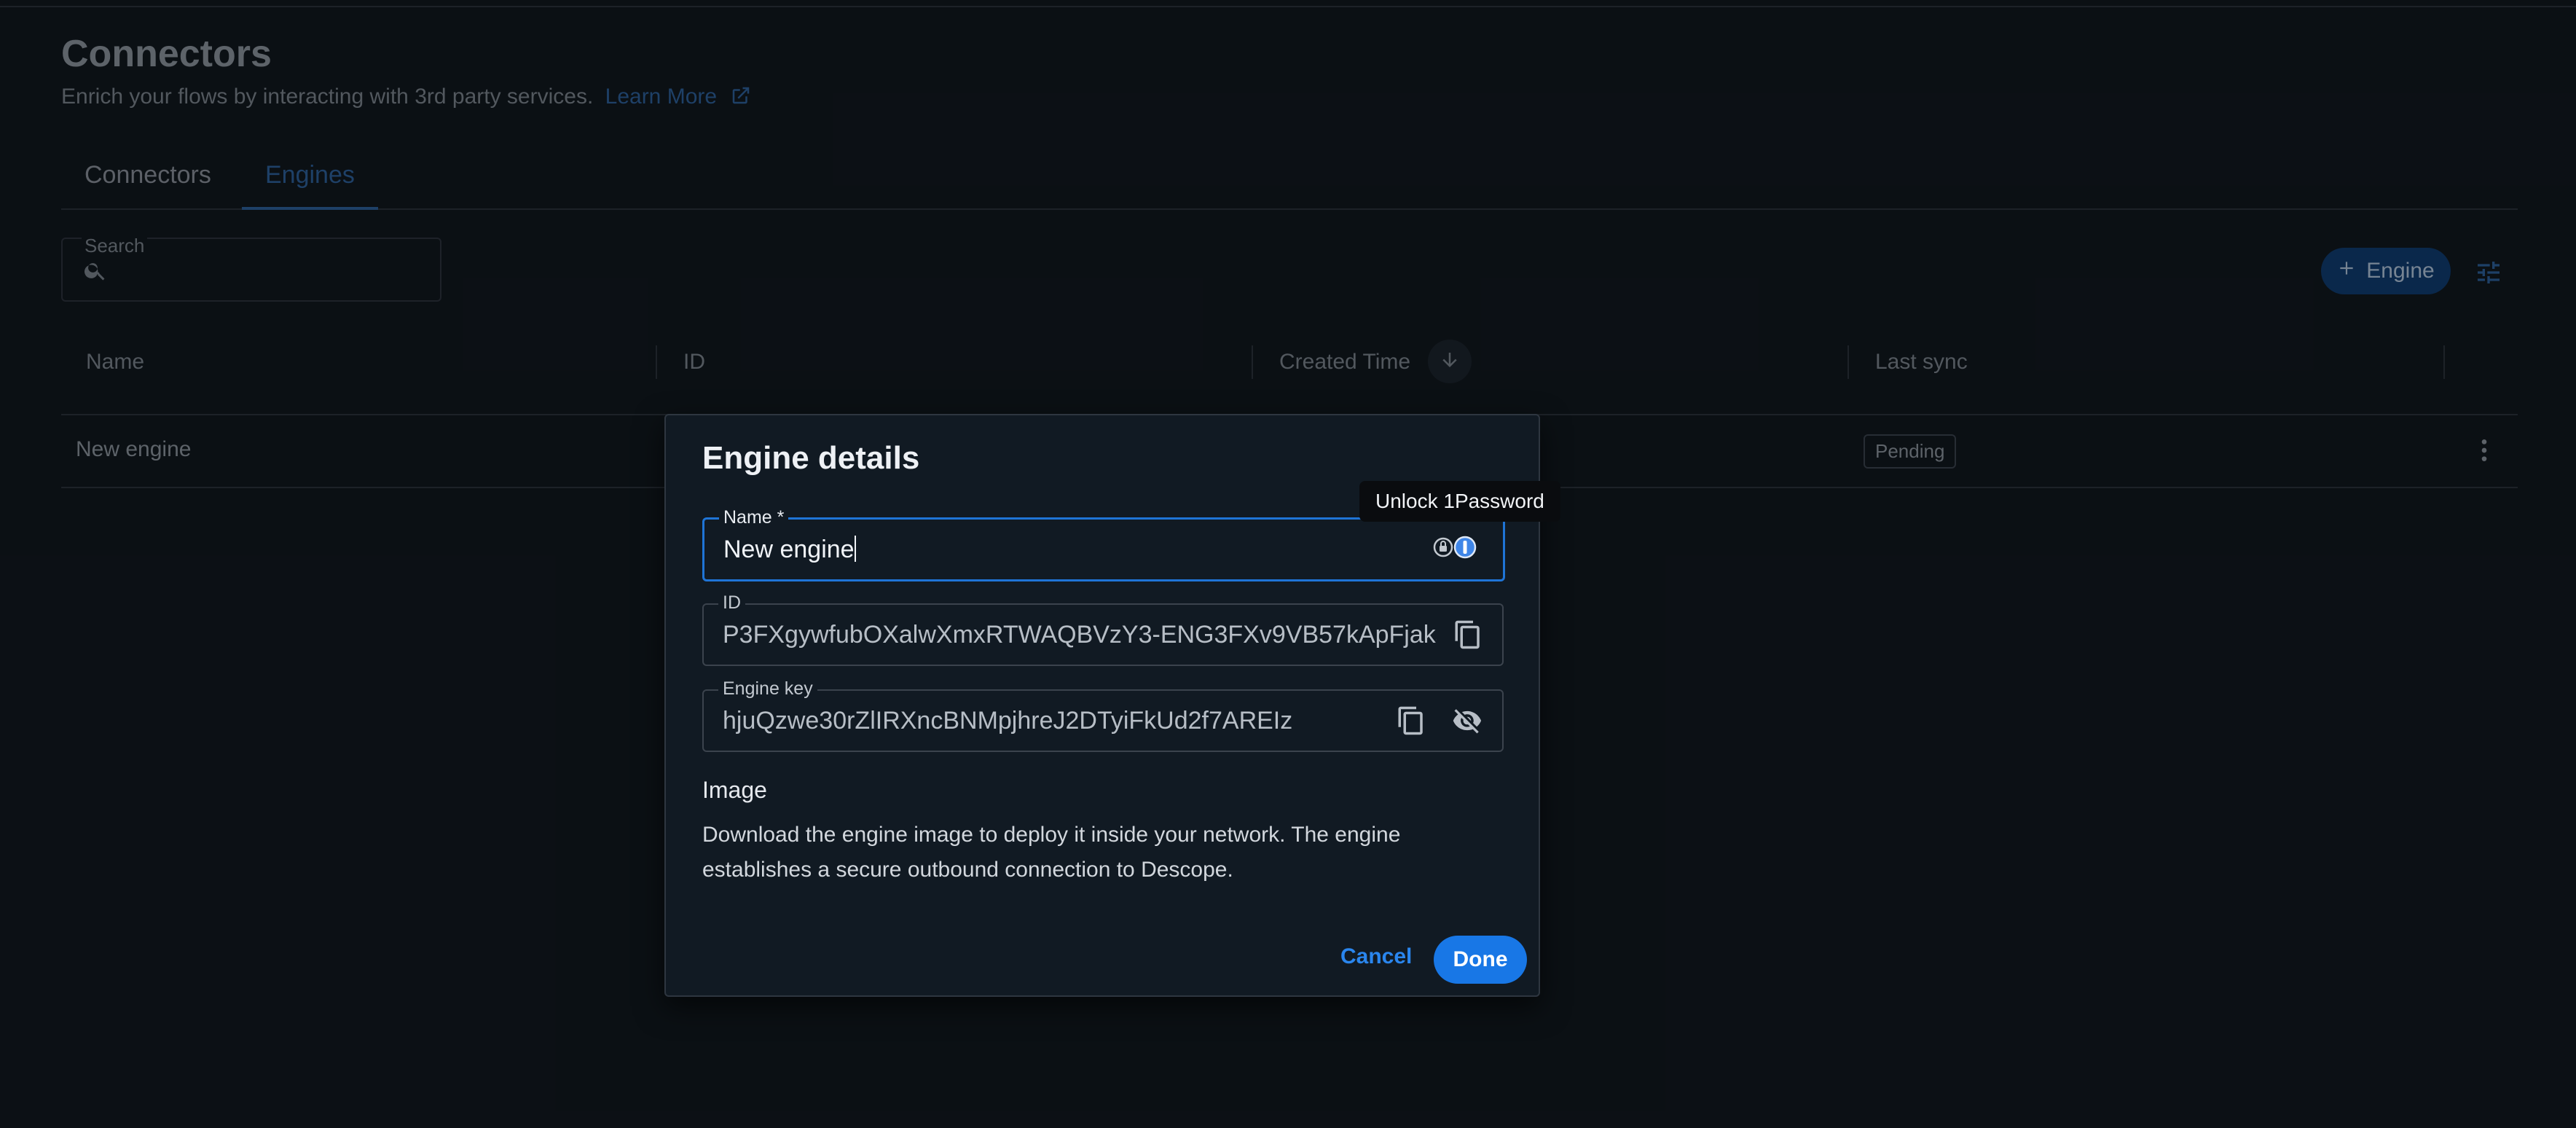  Describe the element at coordinates (754, 517) in the screenshot. I see `name-field-label: Name *` at that location.